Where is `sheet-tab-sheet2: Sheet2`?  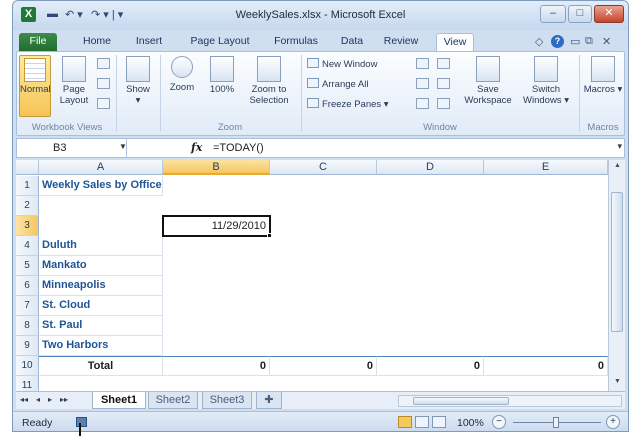
sheet-tab-sheet2: Sheet2 is located at coordinates (173, 400).